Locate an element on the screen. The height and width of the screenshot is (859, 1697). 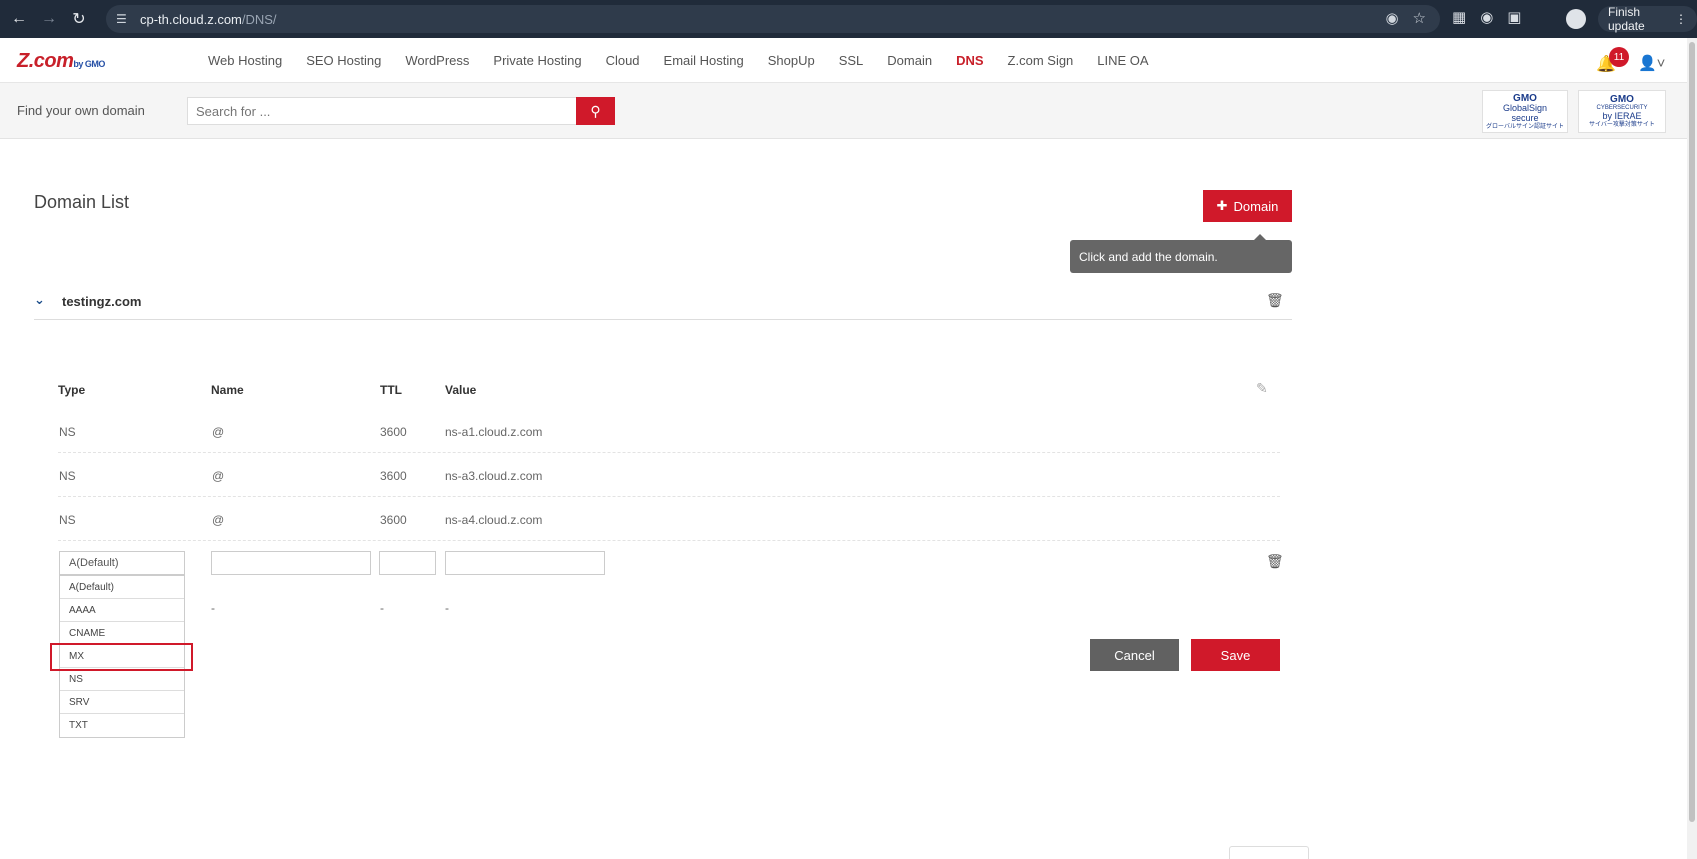
domain-name: testingz.com is located at coordinates (102, 301).